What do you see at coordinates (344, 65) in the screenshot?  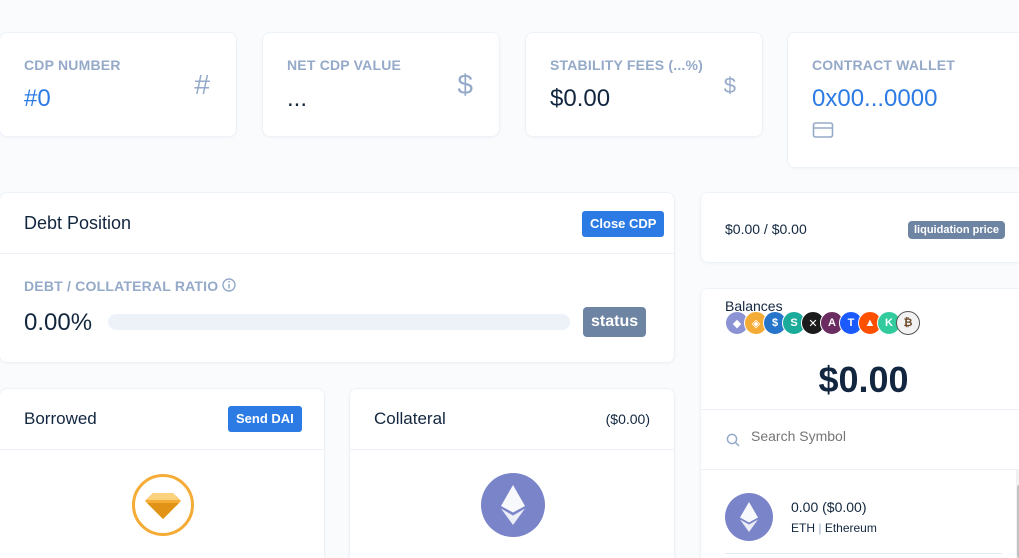 I see `stat-label: NET CDP VALUE` at bounding box center [344, 65].